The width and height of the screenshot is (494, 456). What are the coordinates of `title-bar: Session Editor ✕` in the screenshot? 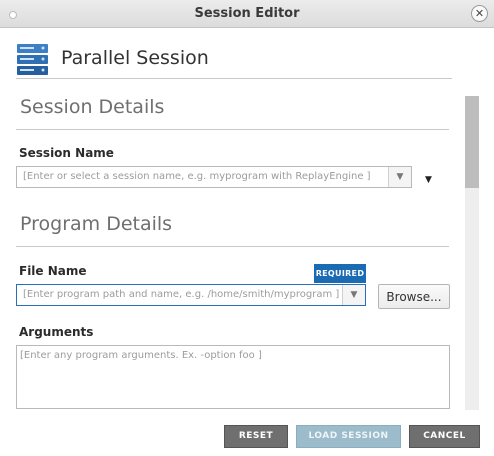 It's located at (247, 14).